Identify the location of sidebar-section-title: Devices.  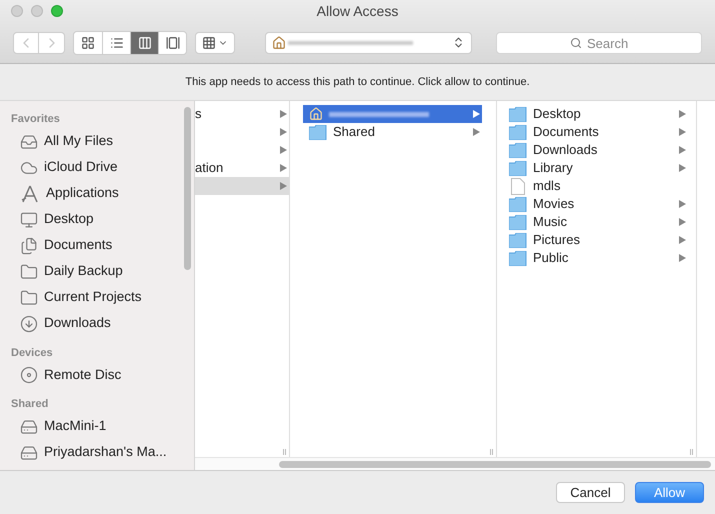
(32, 353).